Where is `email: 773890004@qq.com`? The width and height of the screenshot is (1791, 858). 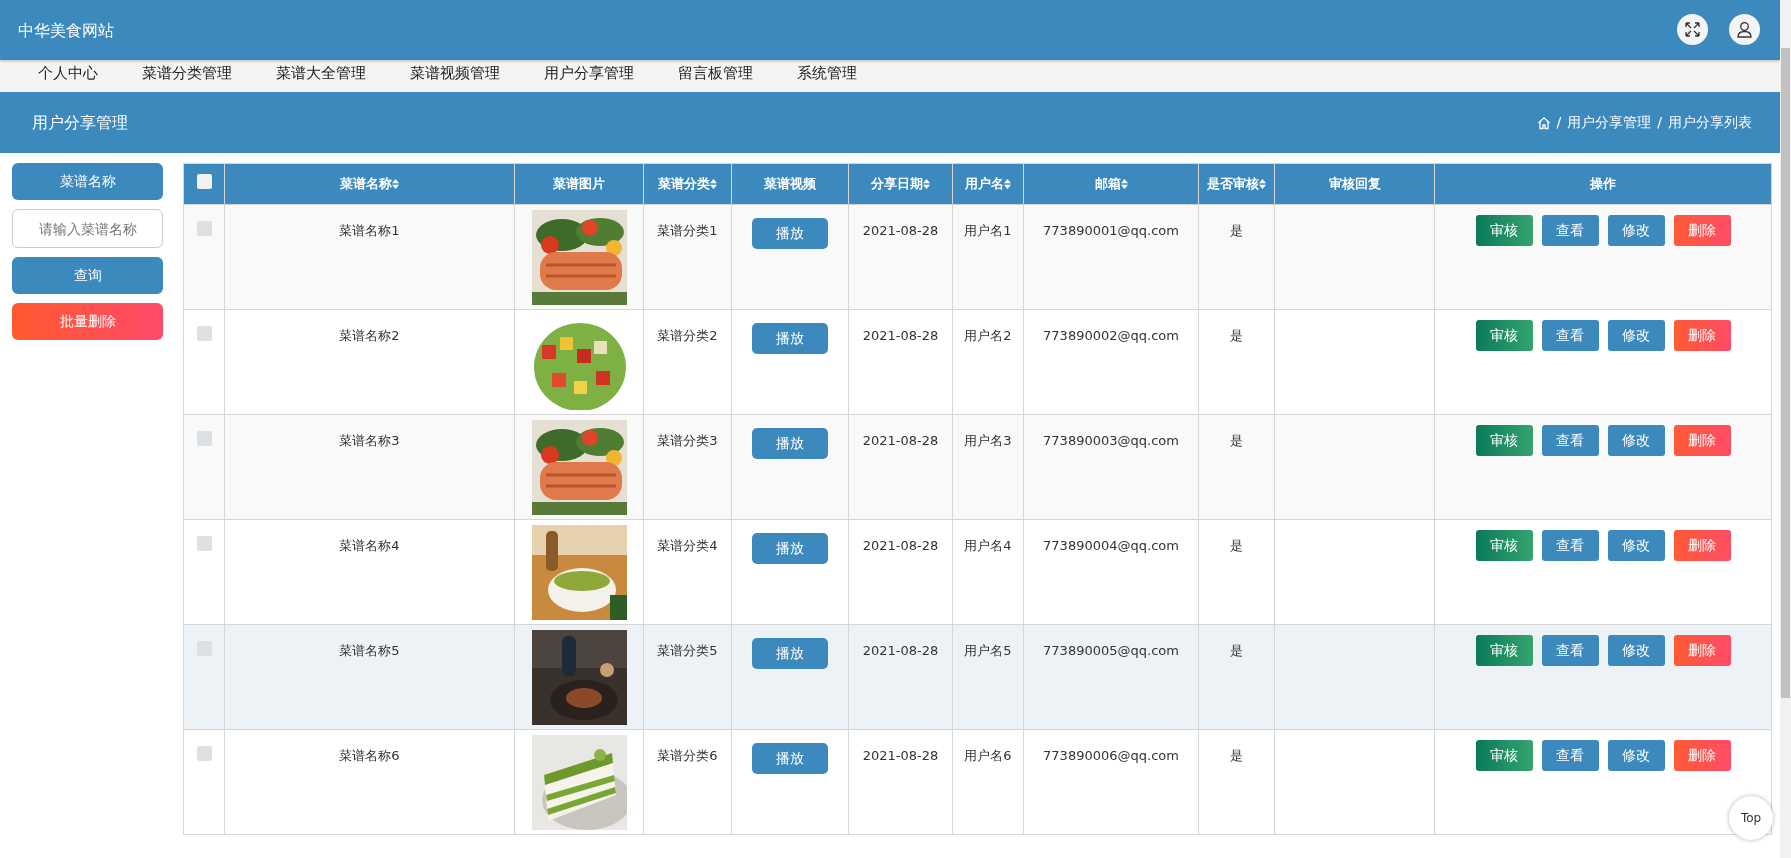 email: 773890004@qq.com is located at coordinates (1111, 545).